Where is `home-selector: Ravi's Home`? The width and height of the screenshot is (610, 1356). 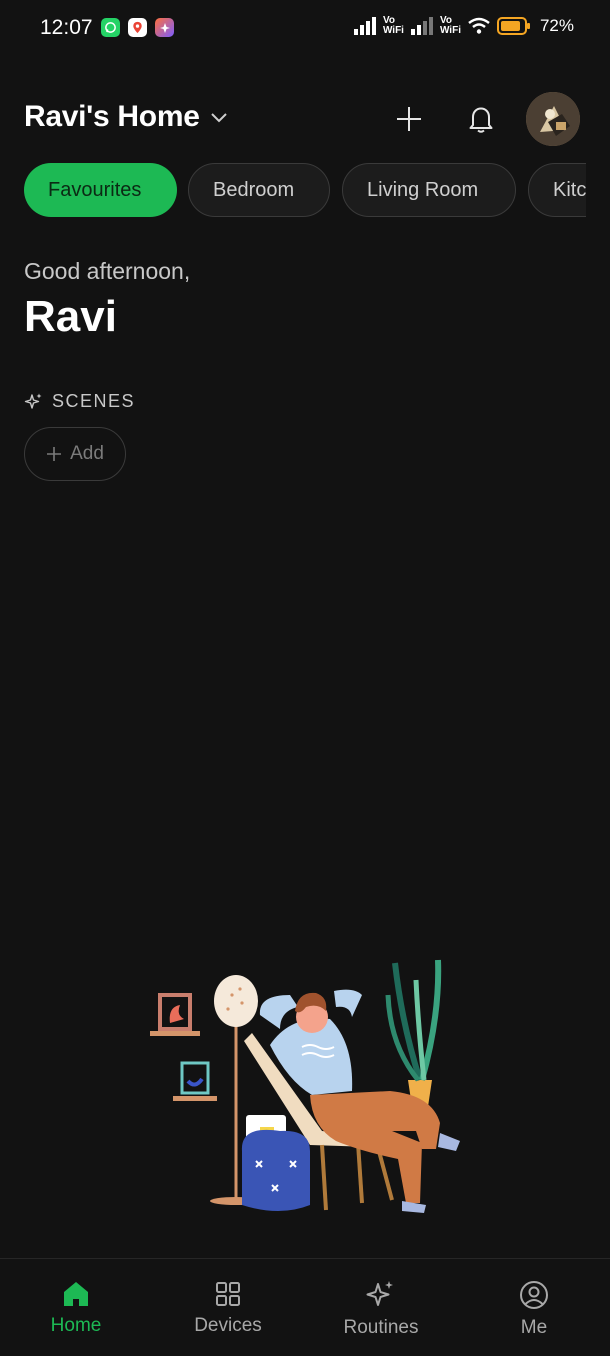 home-selector: Ravi's Home is located at coordinates (126, 117).